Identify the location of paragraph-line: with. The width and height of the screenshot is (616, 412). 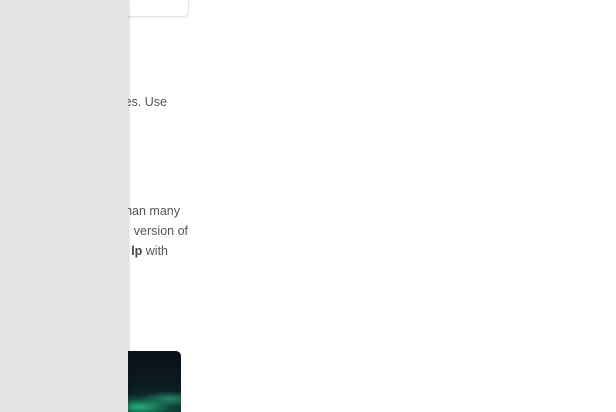
(155, 251).